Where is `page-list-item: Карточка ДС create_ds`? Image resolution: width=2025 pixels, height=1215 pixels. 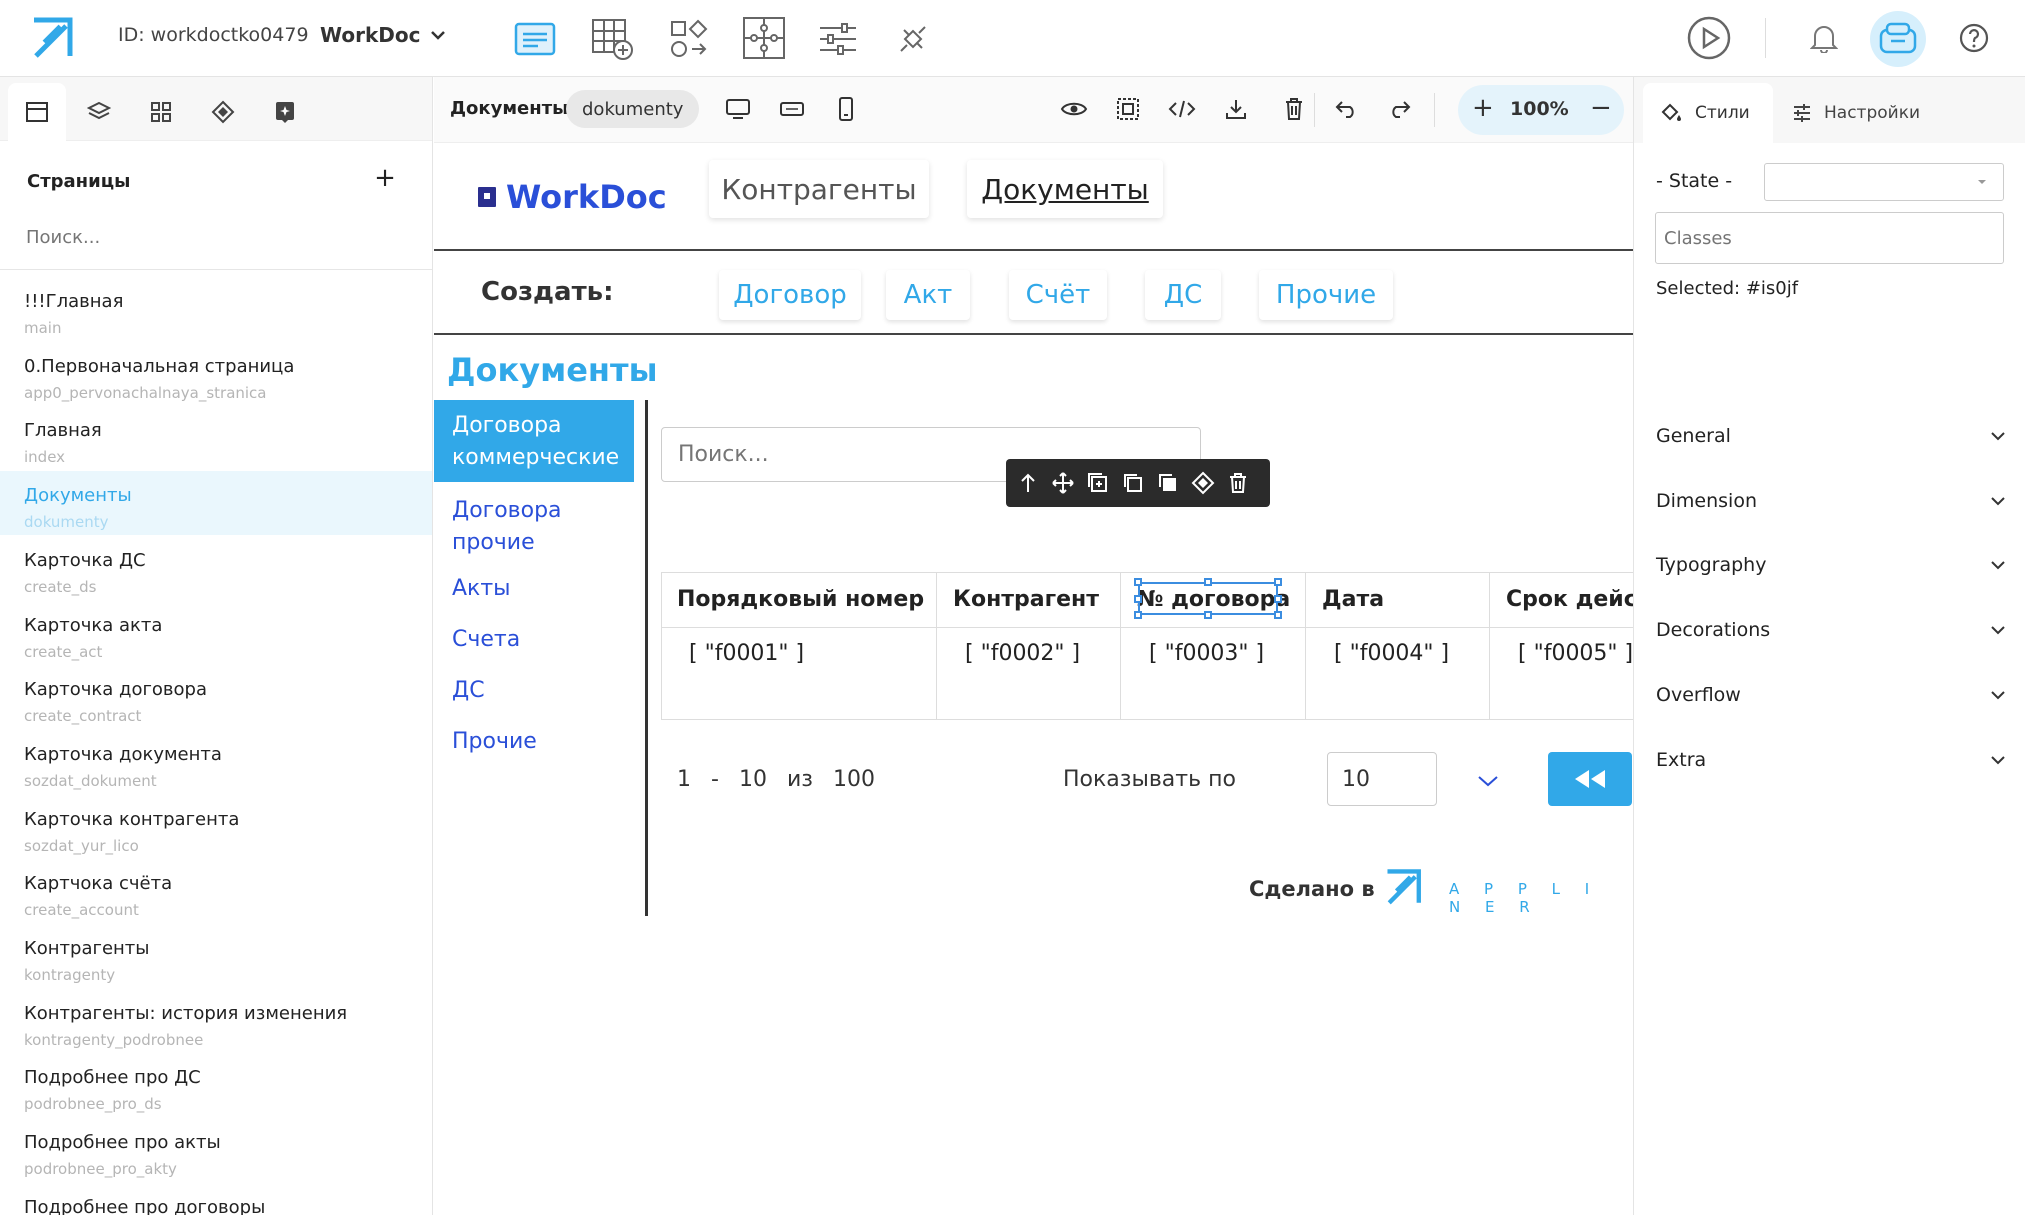 page-list-item: Карточка ДС create_ds is located at coordinates (216, 568).